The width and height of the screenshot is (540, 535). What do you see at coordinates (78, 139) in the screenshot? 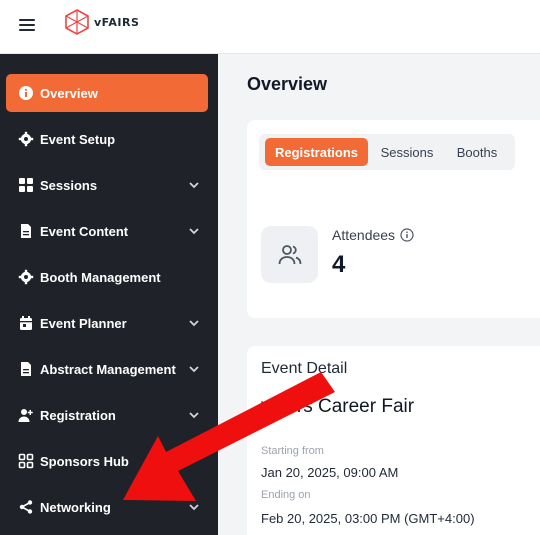
I see `sidebar-item-label: Event Setup` at bounding box center [78, 139].